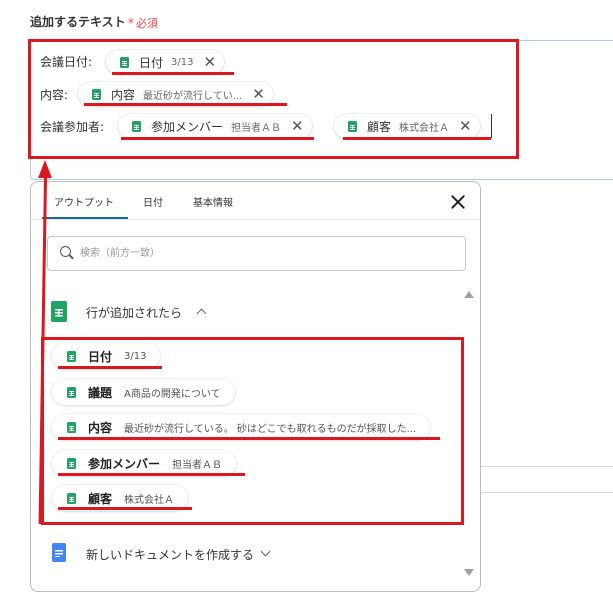 The image size is (613, 604). What do you see at coordinates (131, 23) in the screenshot?
I see `required-asterisk: *` at bounding box center [131, 23].